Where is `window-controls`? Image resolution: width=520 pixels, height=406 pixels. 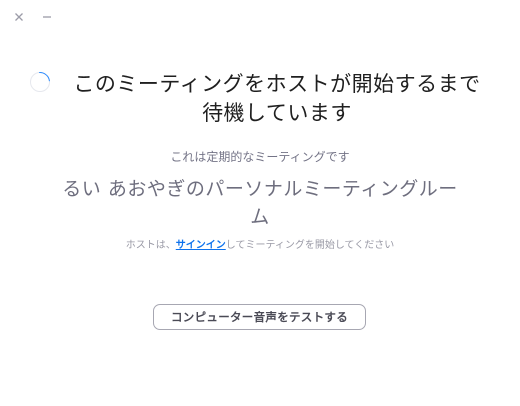
window-controls is located at coordinates (33, 17).